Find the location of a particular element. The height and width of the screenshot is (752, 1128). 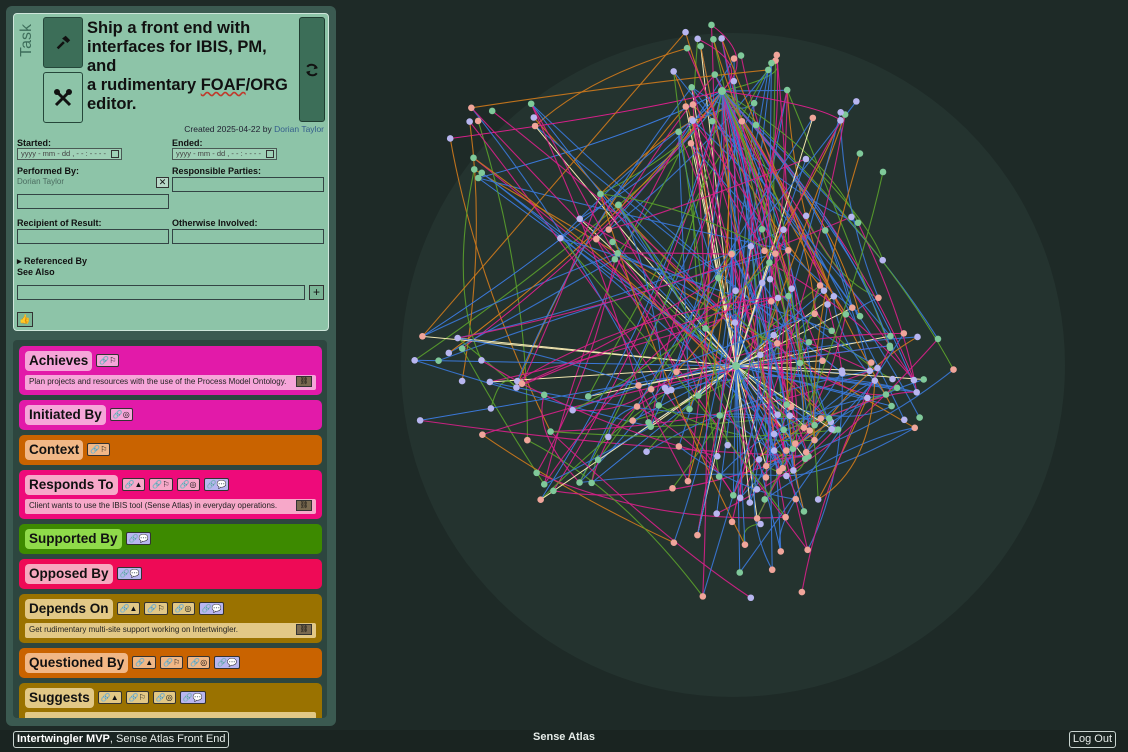

tools-button is located at coordinates (63, 97).